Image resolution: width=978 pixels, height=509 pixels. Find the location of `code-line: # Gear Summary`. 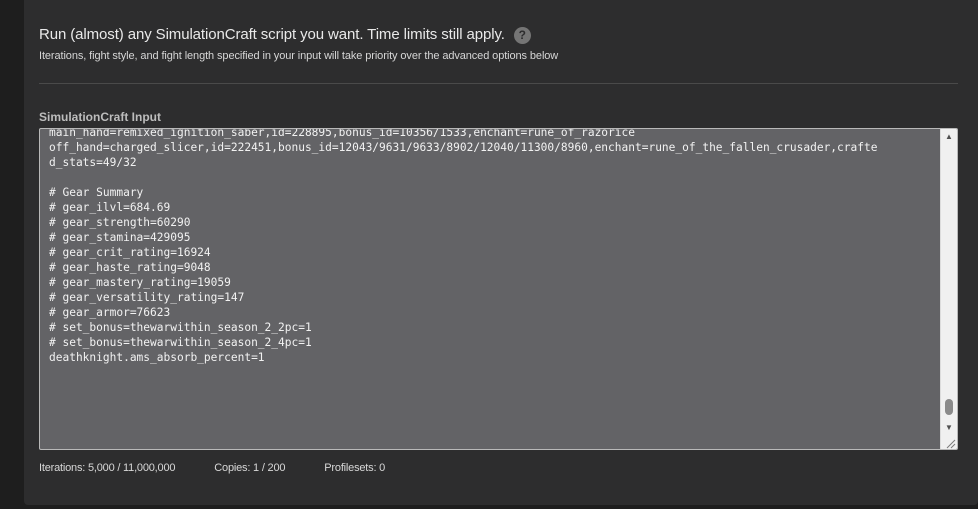

code-line: # Gear Summary is located at coordinates (96, 192).